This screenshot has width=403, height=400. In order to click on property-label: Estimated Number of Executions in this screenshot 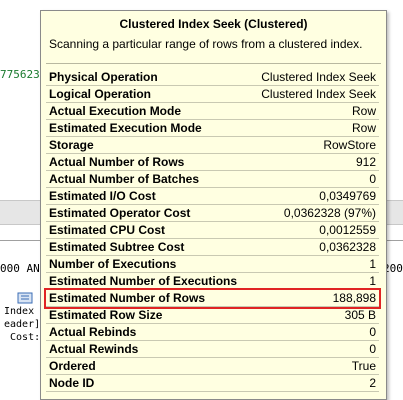, I will do `click(143, 281)`.